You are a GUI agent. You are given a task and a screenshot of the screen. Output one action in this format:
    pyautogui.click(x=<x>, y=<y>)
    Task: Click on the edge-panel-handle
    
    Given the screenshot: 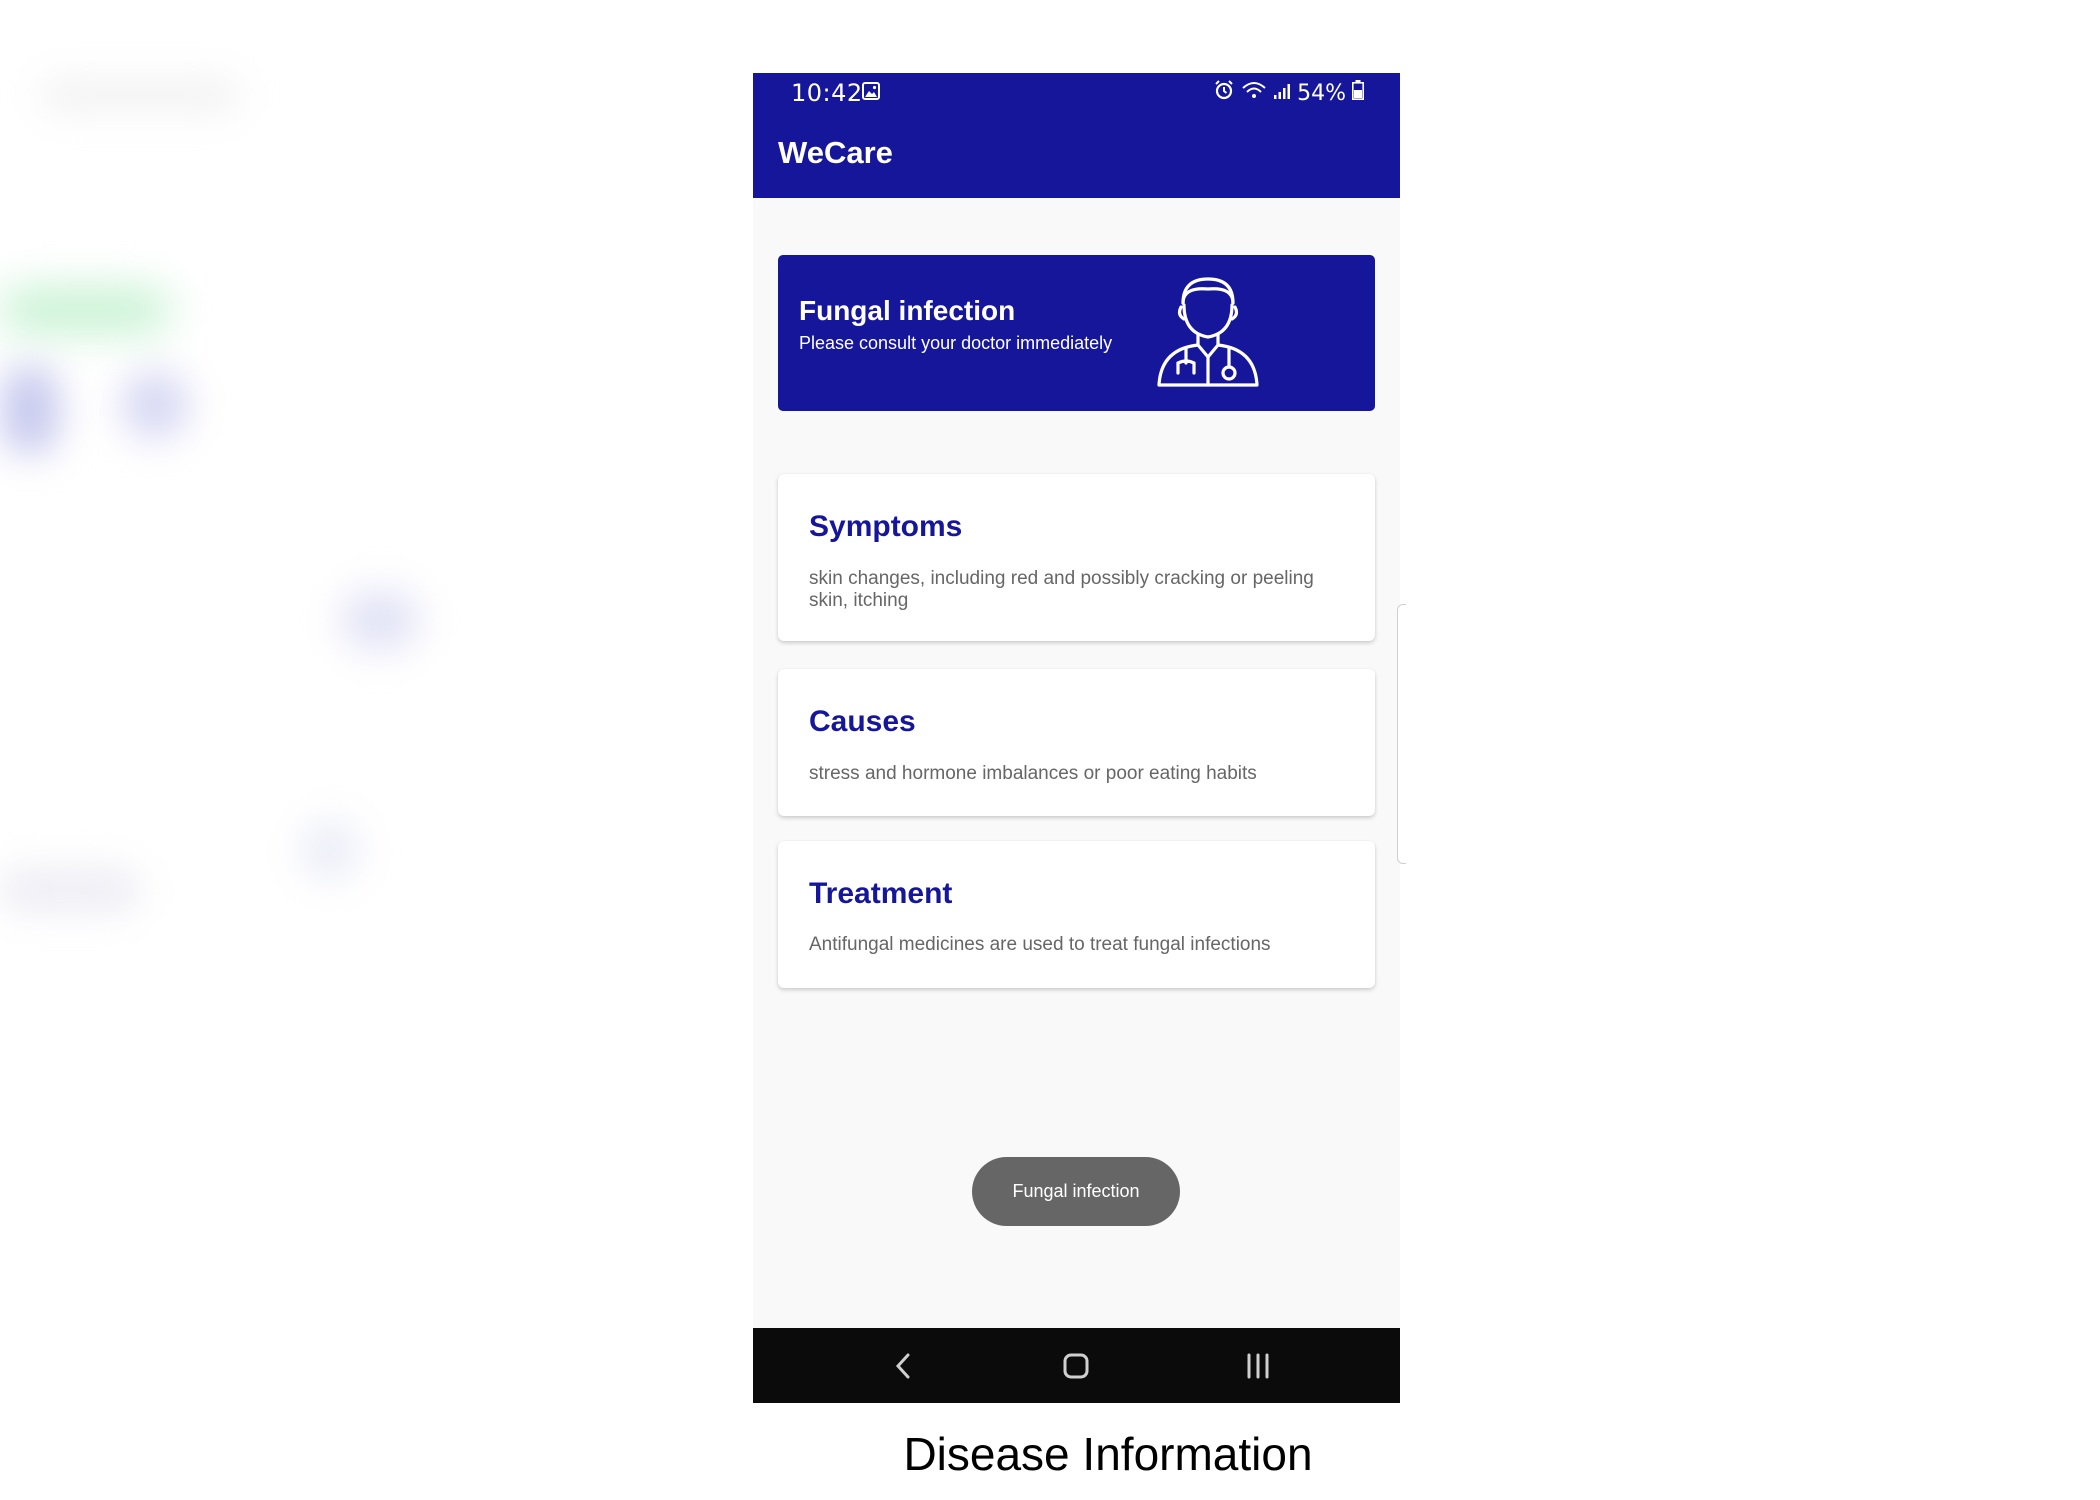 What is the action you would take?
    pyautogui.click(x=1401, y=734)
    